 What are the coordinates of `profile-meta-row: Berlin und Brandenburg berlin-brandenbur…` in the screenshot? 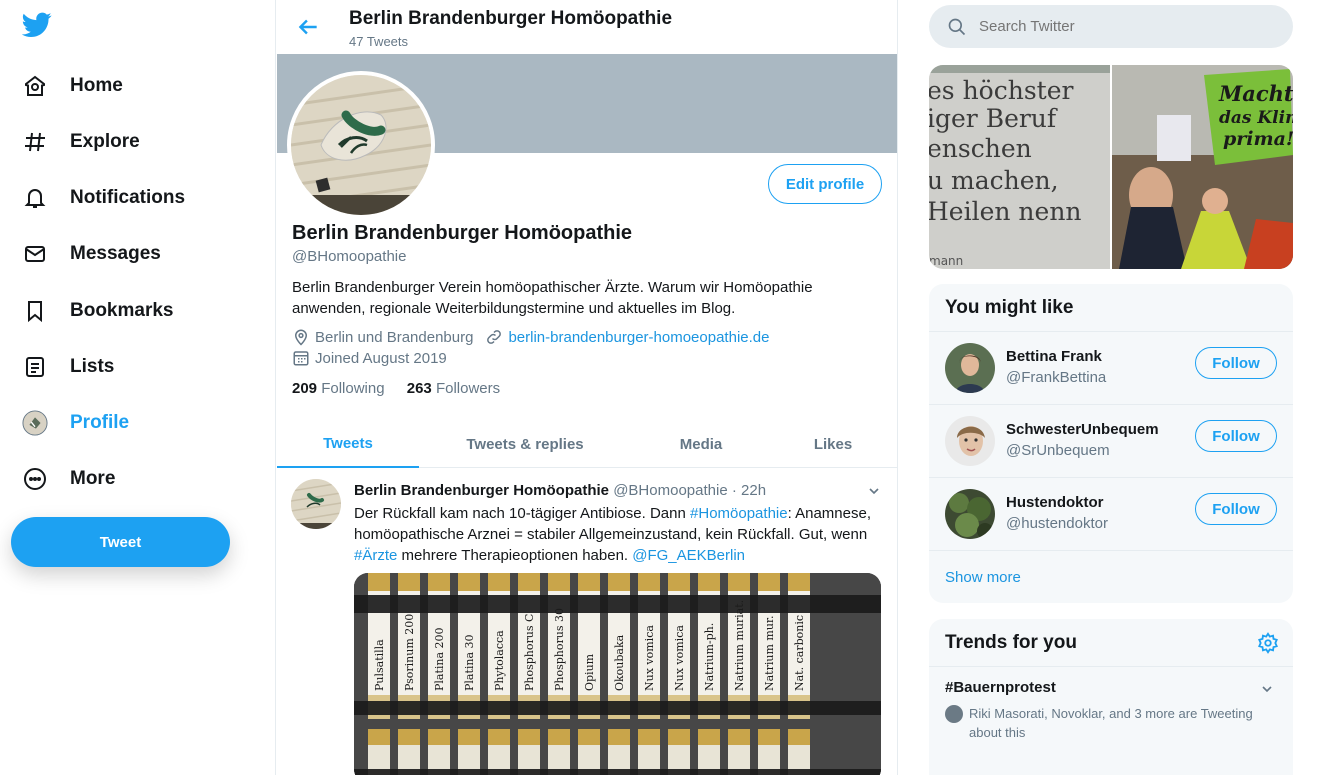 It's located at (530, 337).